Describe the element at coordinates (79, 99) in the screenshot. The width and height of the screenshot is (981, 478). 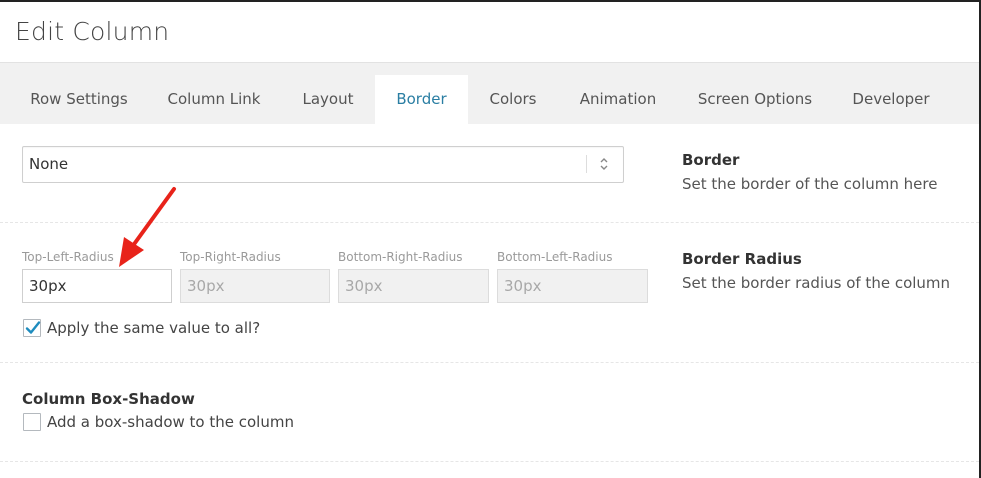
I see `tab-row-settings: Row Settings` at that location.